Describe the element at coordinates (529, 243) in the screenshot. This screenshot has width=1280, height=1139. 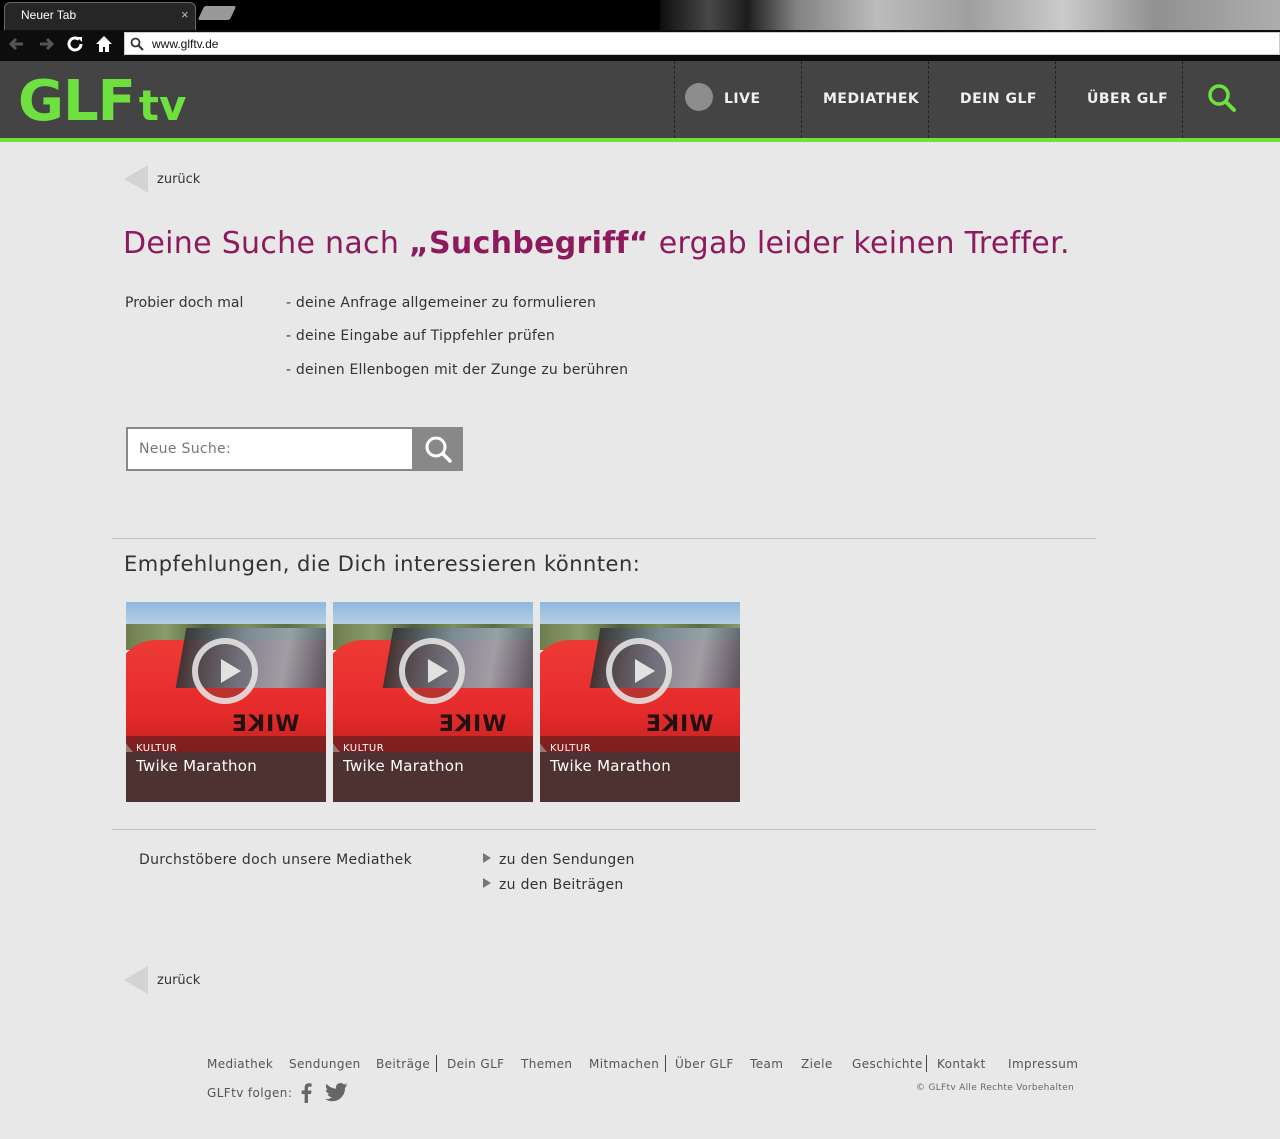
I see `search-term: „Suchbegriff“` at that location.